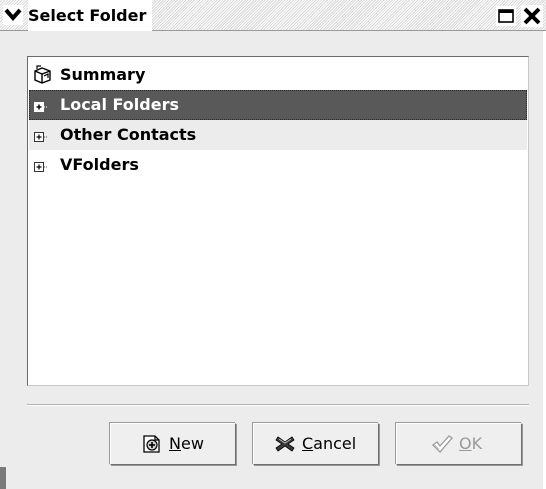  I want to click on close-icon, so click(532, 16).